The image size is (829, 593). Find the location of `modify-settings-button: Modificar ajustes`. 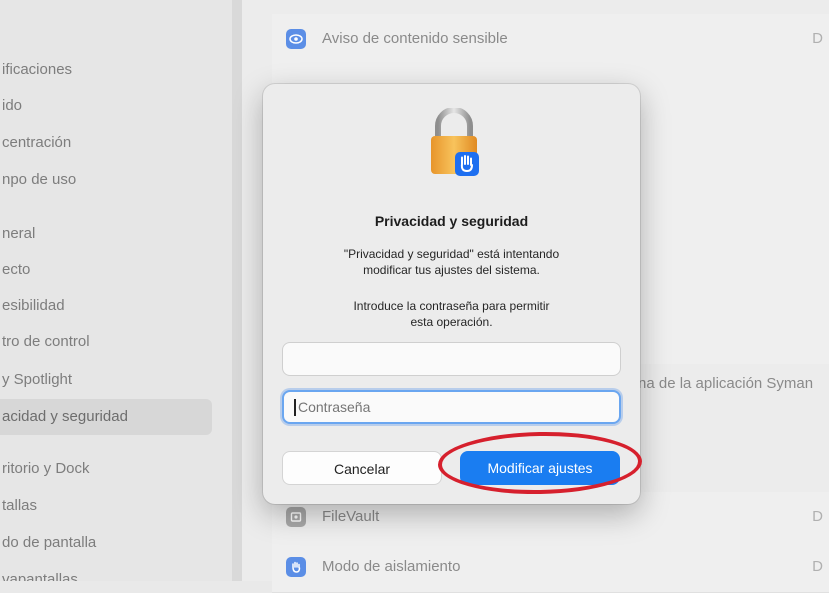

modify-settings-button: Modificar ajustes is located at coordinates (540, 468).